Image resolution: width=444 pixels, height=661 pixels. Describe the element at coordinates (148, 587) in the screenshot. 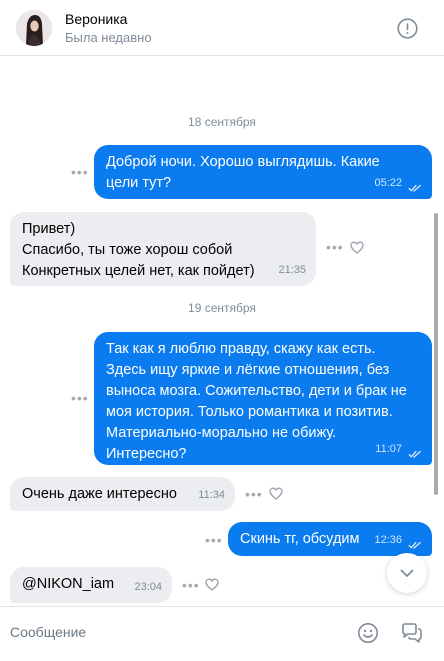

I see `message-time: 23:04` at that location.